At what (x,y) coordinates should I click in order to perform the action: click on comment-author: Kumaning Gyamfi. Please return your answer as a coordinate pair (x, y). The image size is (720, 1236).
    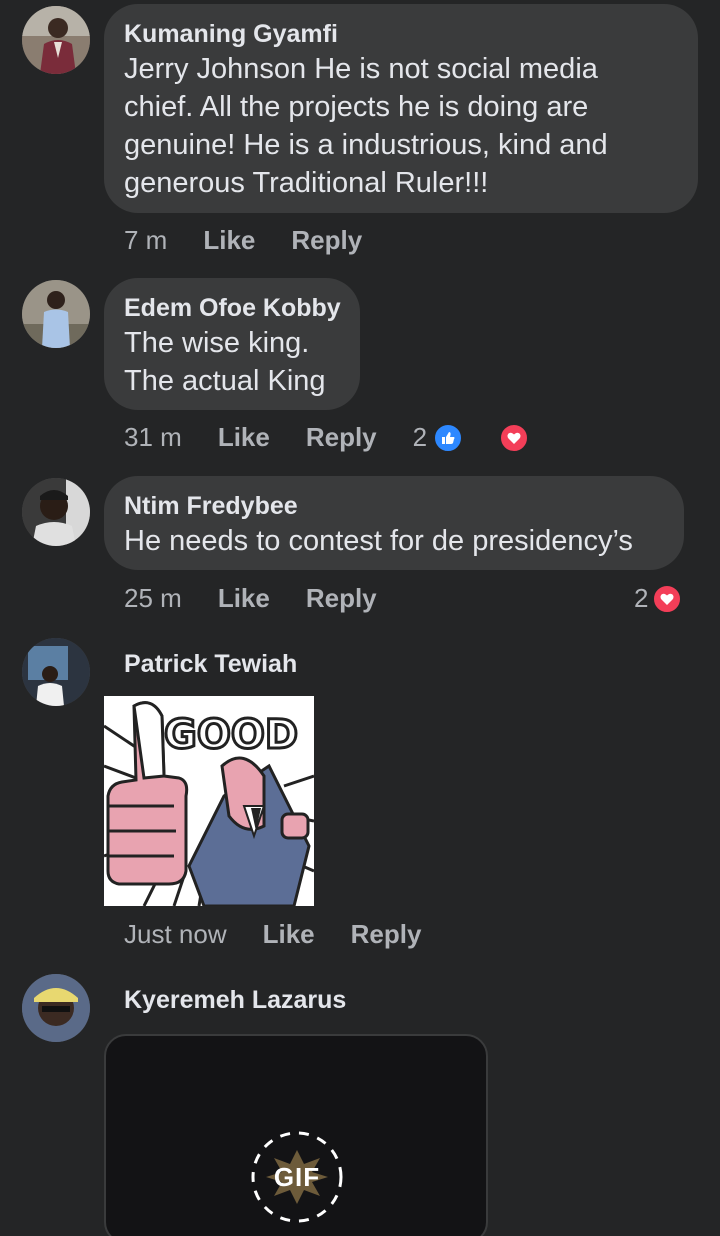
    Looking at the image, I should click on (401, 34).